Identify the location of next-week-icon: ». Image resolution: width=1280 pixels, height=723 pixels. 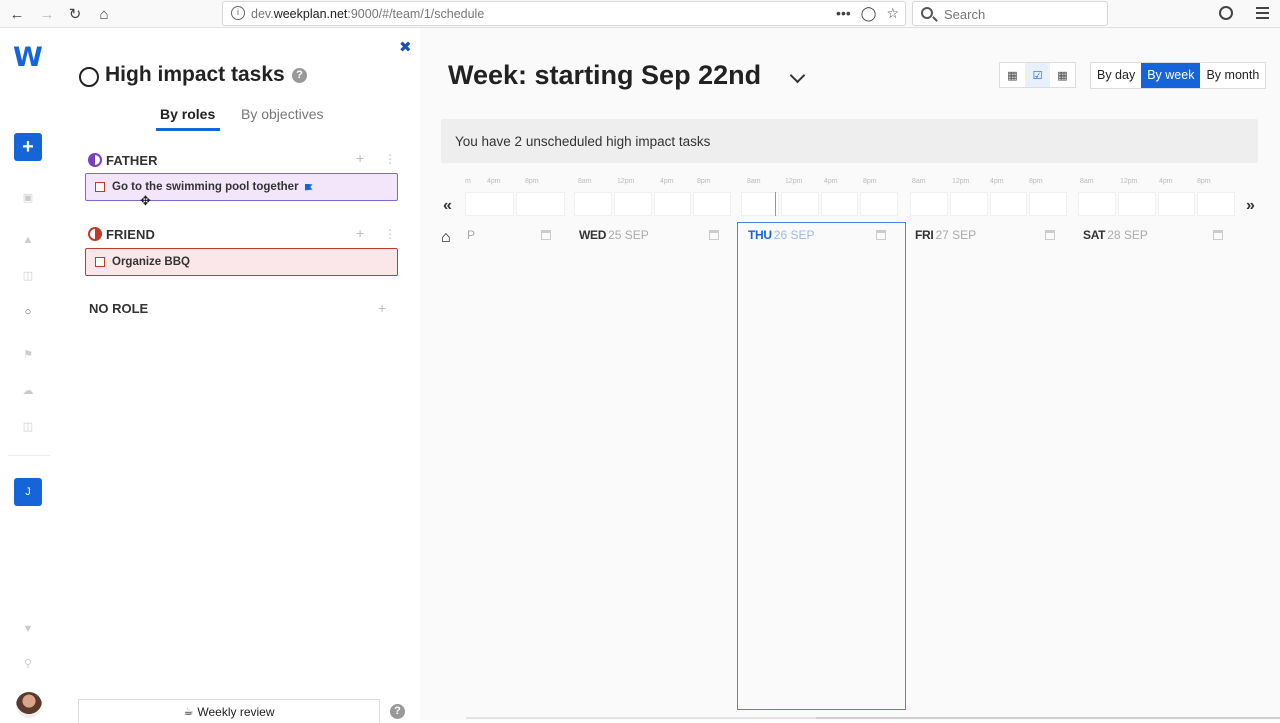
(1250, 206).